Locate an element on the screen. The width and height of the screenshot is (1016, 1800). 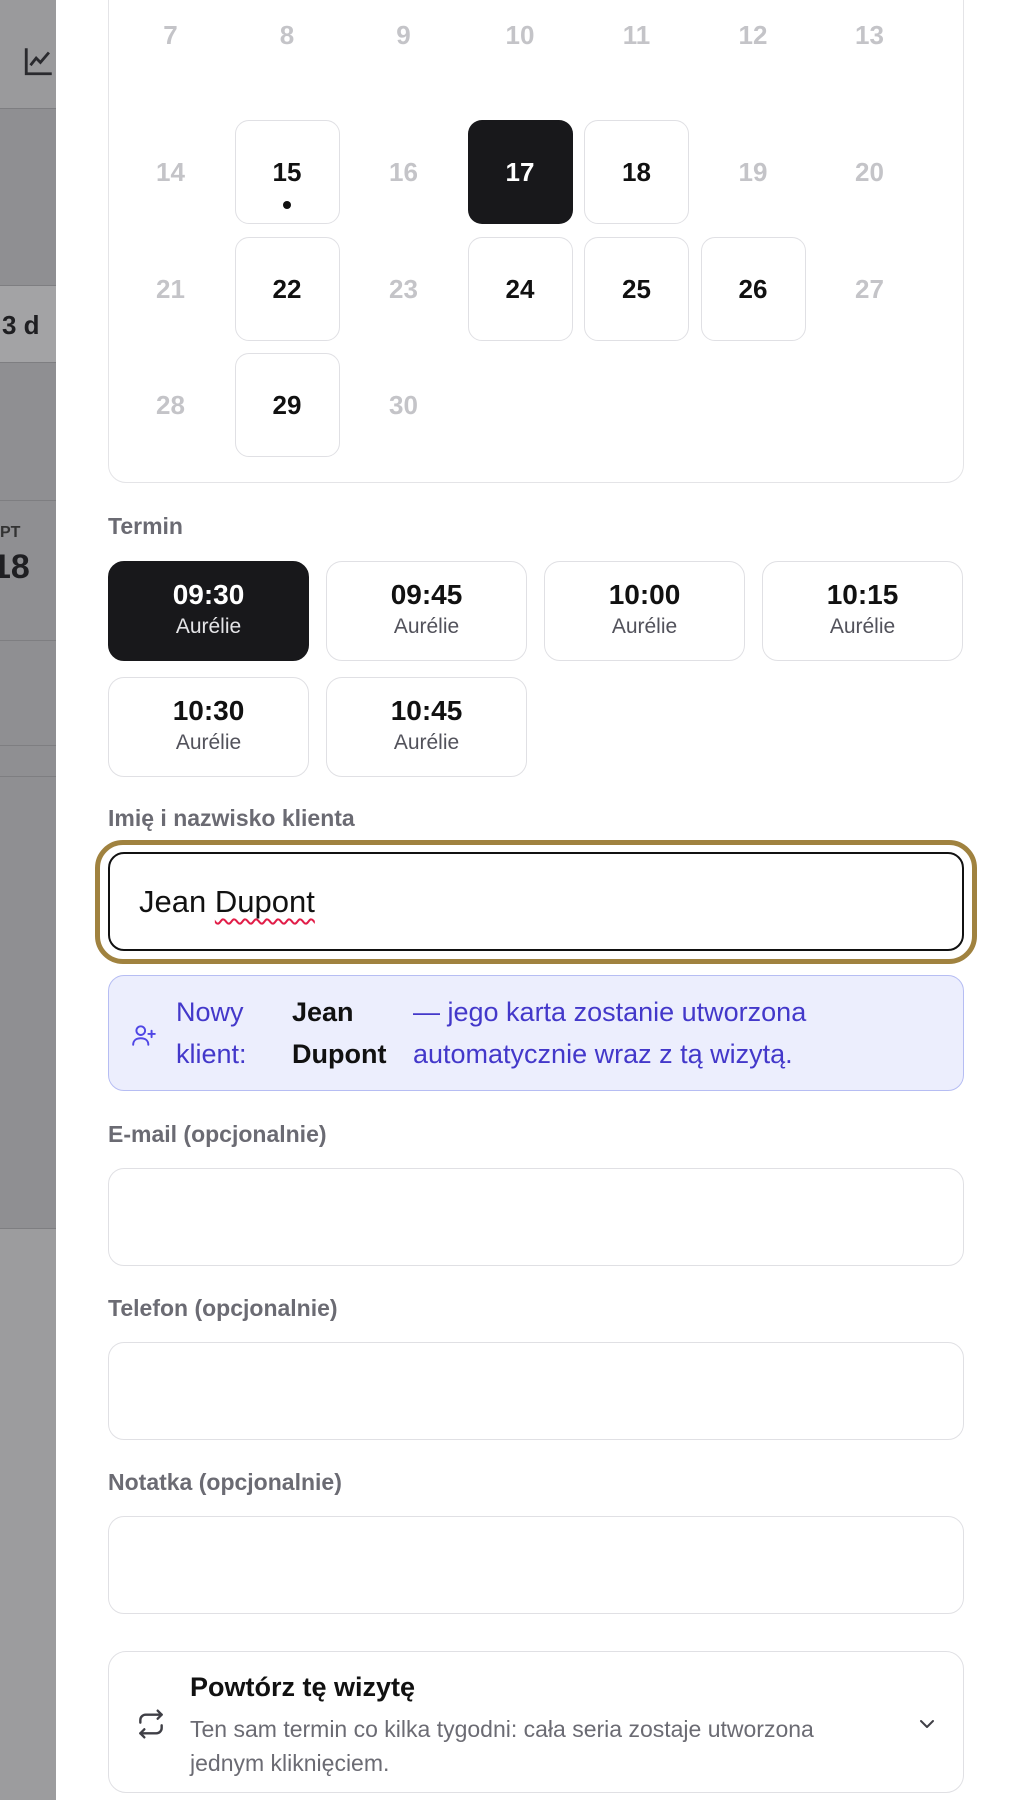
notice-message-line1: — jego karta zostanie utworzona is located at coordinates (610, 1012).